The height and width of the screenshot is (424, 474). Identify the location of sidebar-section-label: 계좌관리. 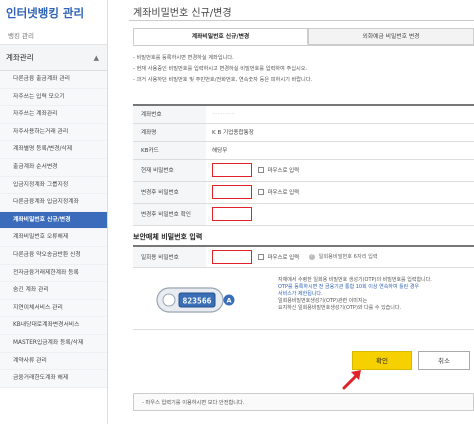
(20, 57).